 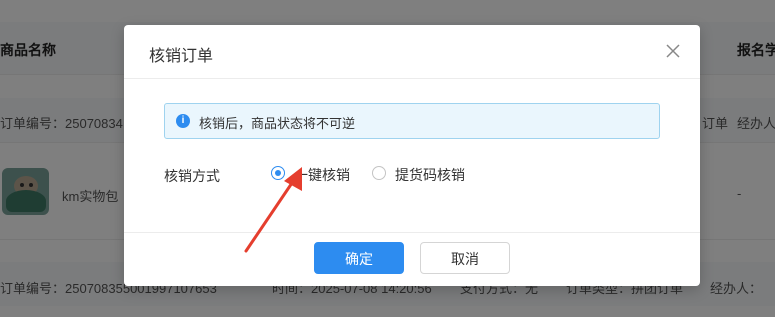 I want to click on alert-text: 核销后，商品状态将不可逆, so click(x=277, y=123).